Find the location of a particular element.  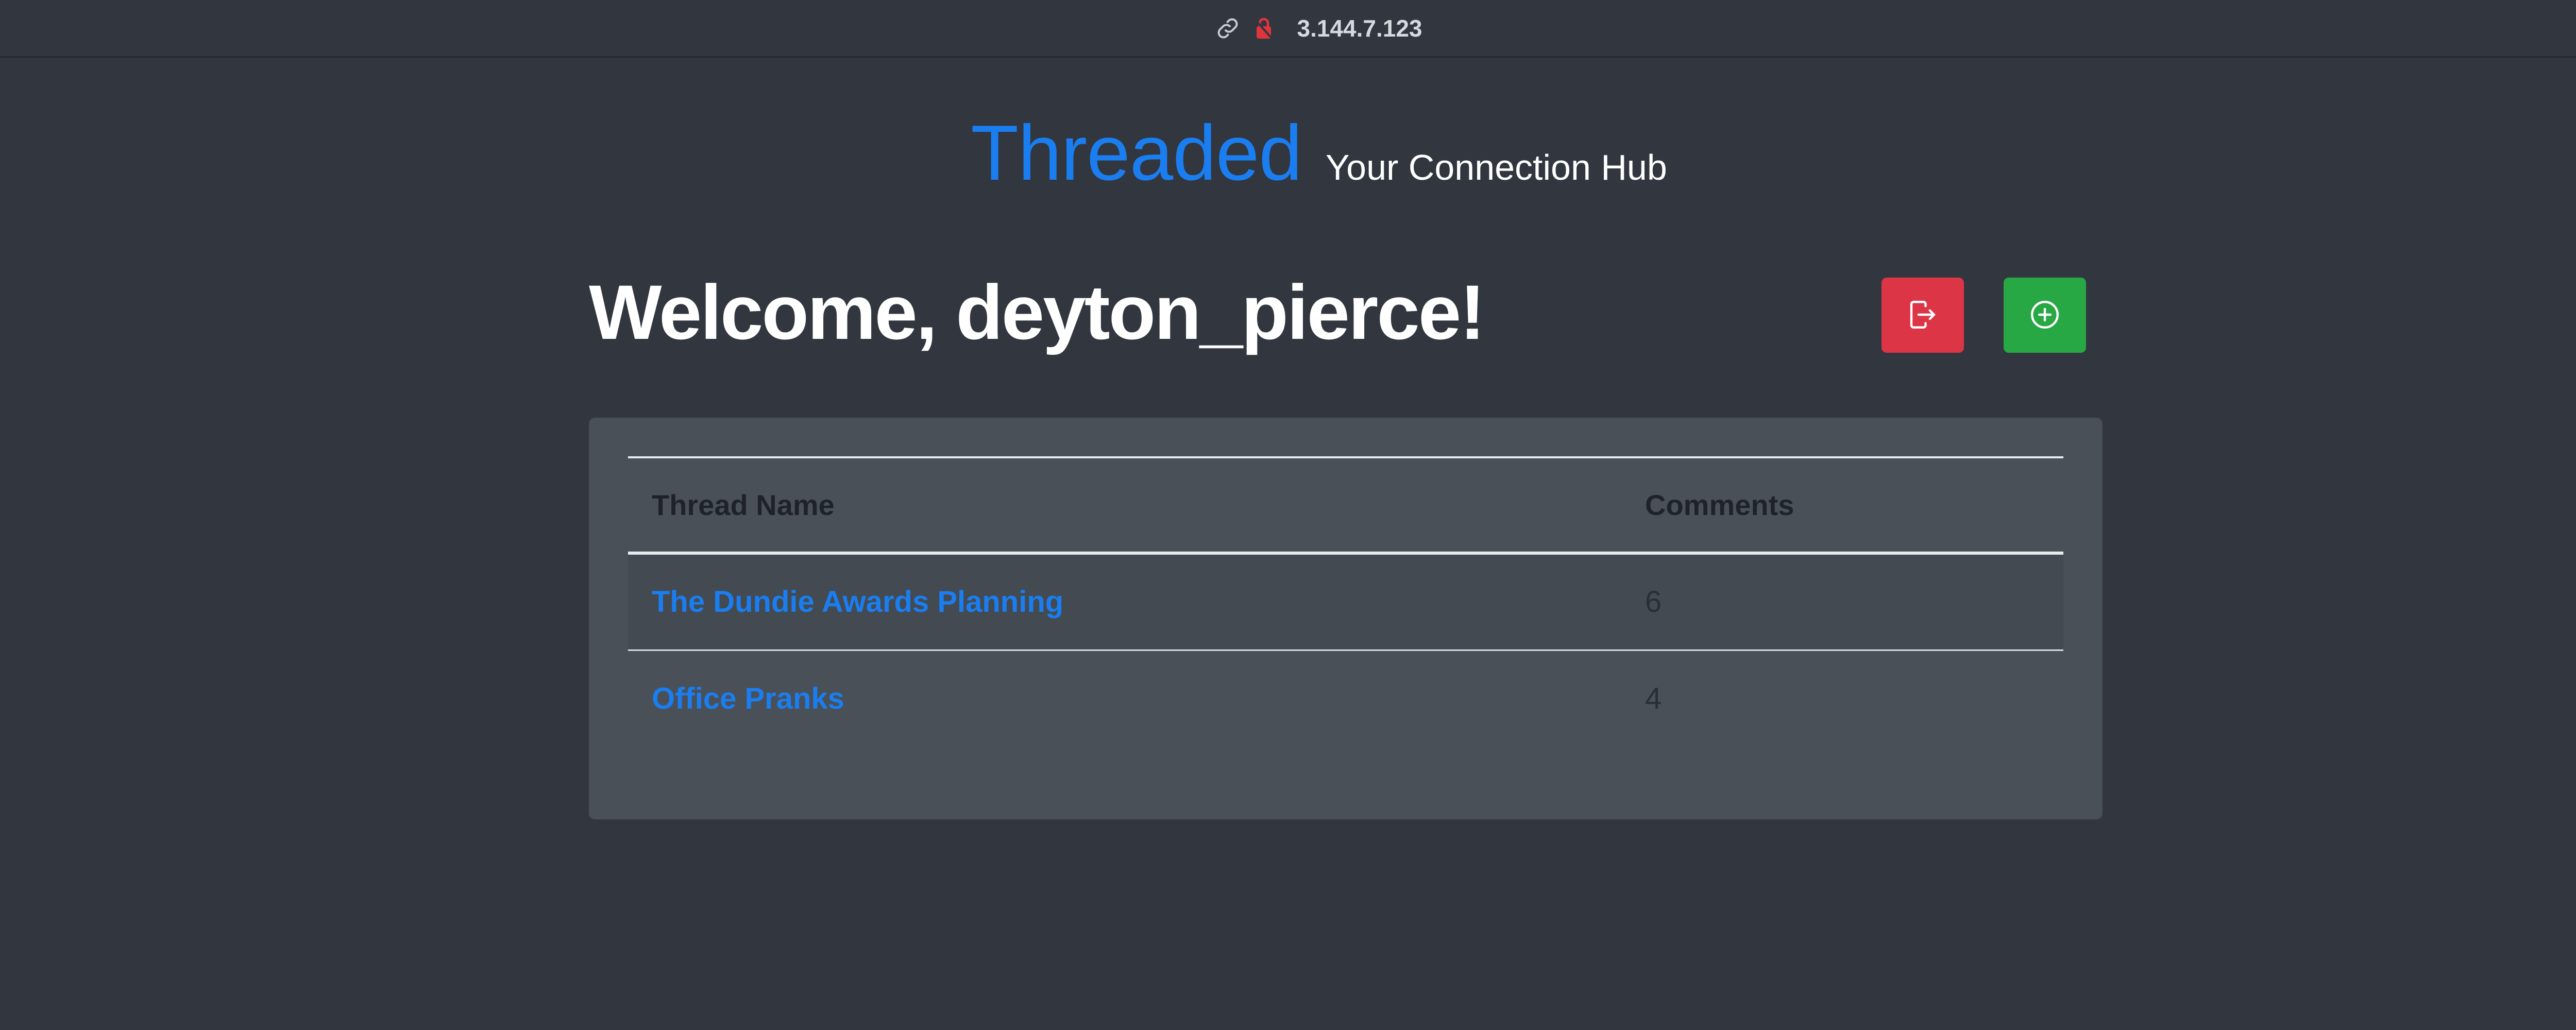

thread-link: The Dundie Awards Planning is located at coordinates (857, 602).